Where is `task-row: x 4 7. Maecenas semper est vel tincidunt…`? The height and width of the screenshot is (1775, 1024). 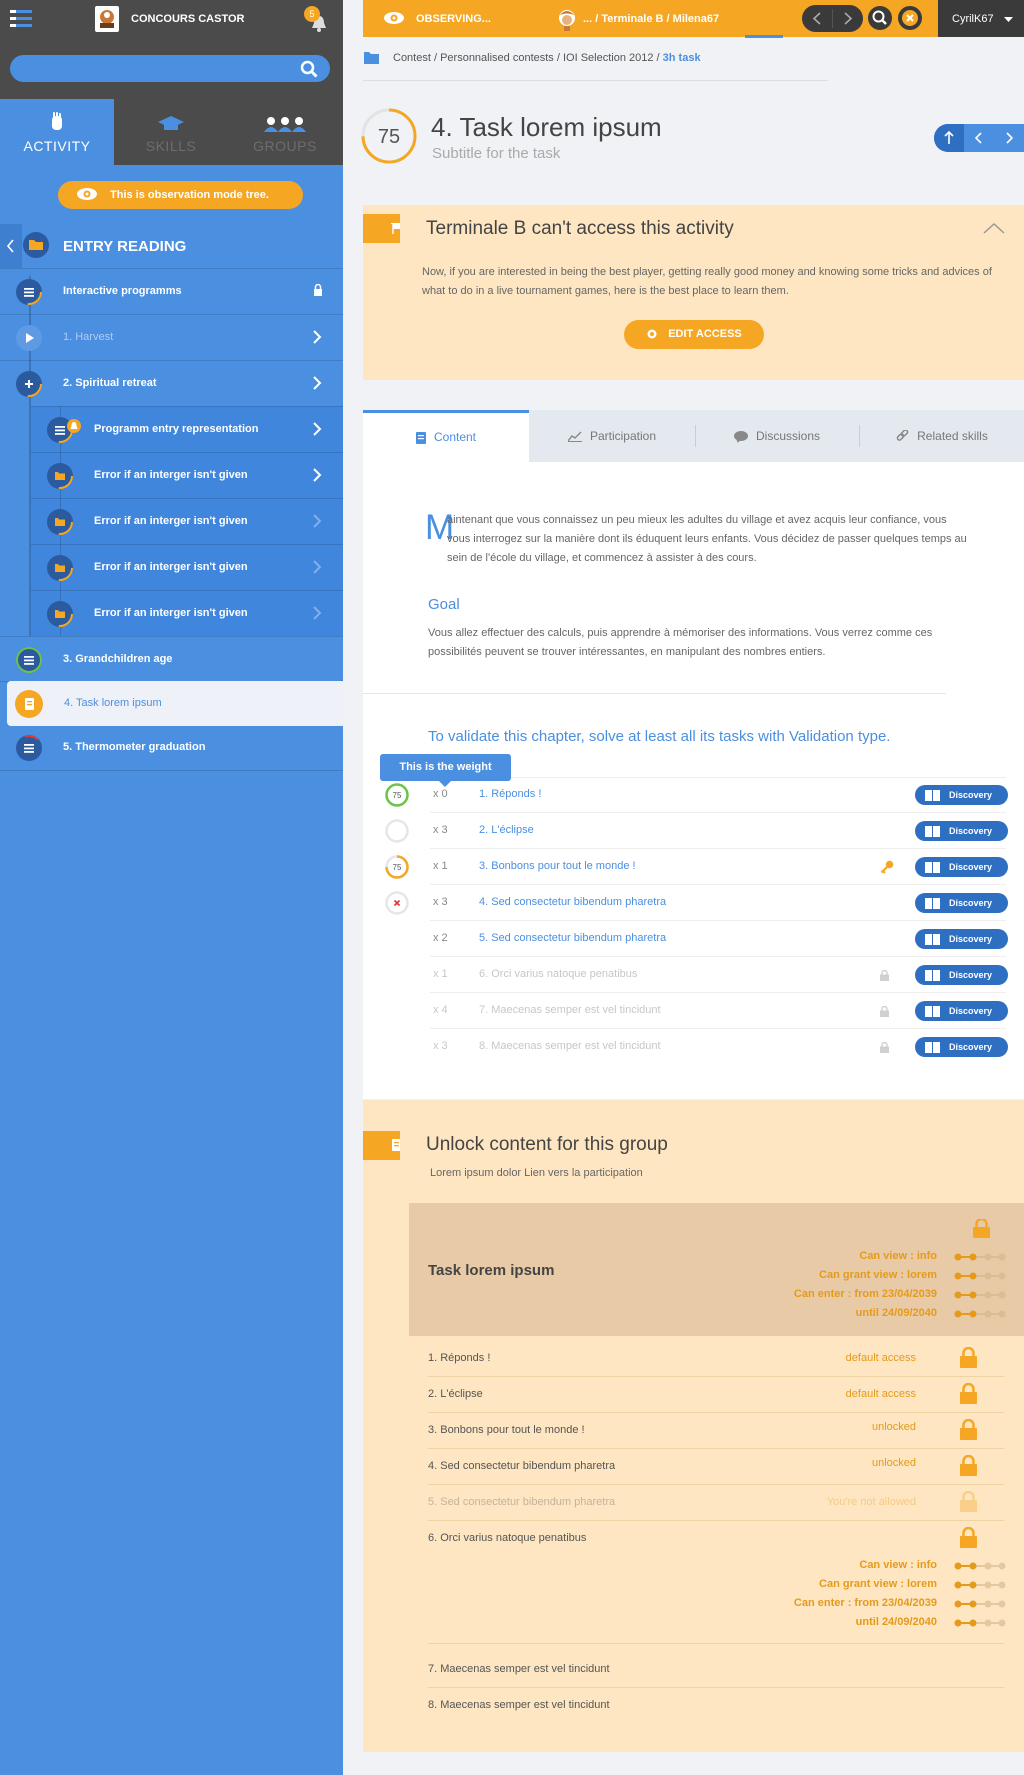
task-row: x 4 7. Maecenas semper est vel tincidunt… is located at coordinates (719, 1011).